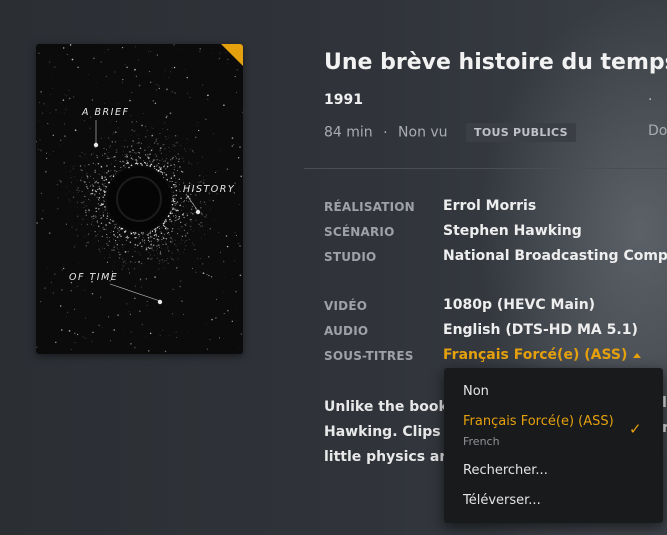 Image resolution: width=667 pixels, height=535 pixels. Describe the element at coordinates (369, 207) in the screenshot. I see `credit-label-director: RÉALISATION` at that location.